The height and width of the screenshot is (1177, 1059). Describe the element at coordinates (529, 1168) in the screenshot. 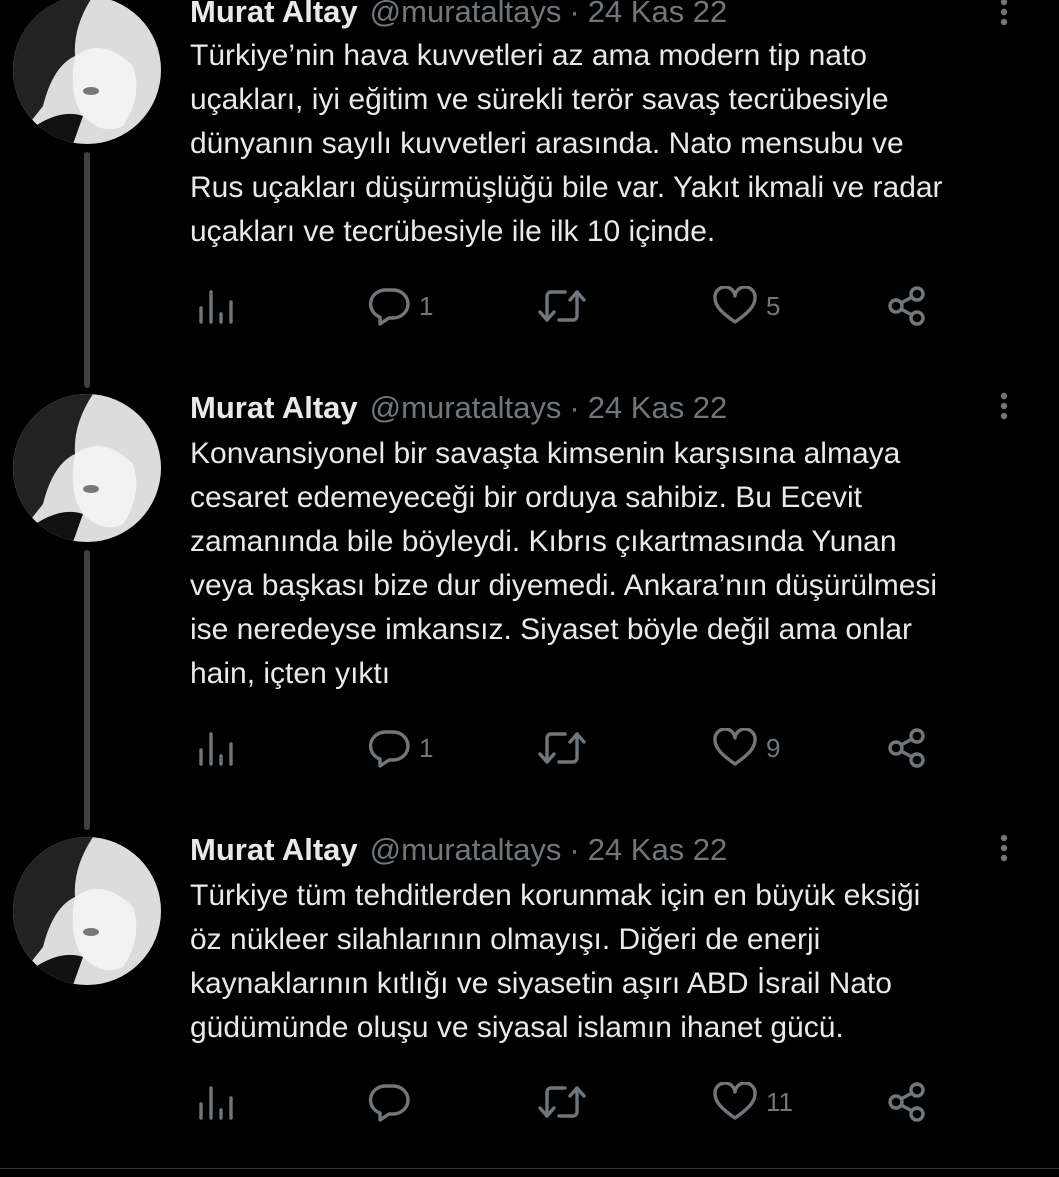

I see `divider` at that location.